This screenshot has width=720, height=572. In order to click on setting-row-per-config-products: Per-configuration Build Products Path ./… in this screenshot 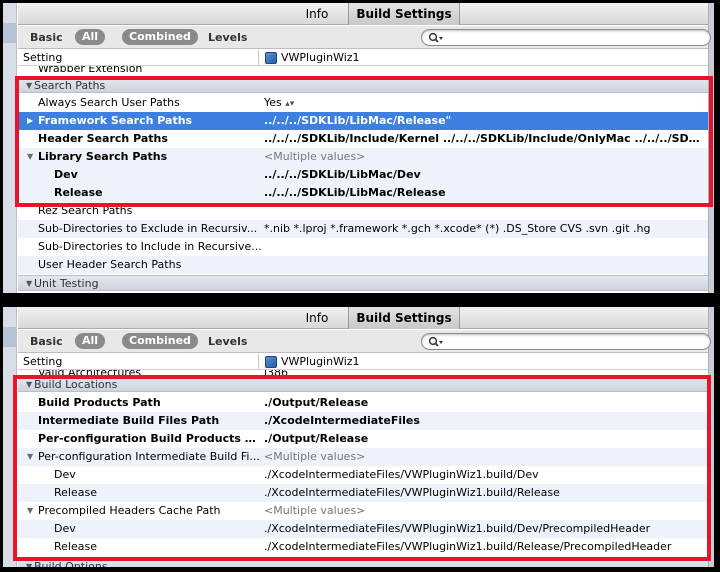, I will do `click(363, 439)`.